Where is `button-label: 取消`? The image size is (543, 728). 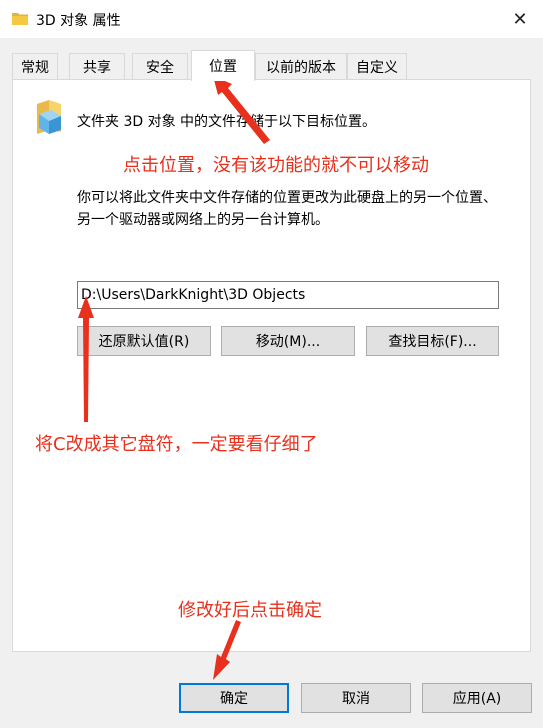 button-label: 取消 is located at coordinates (356, 699).